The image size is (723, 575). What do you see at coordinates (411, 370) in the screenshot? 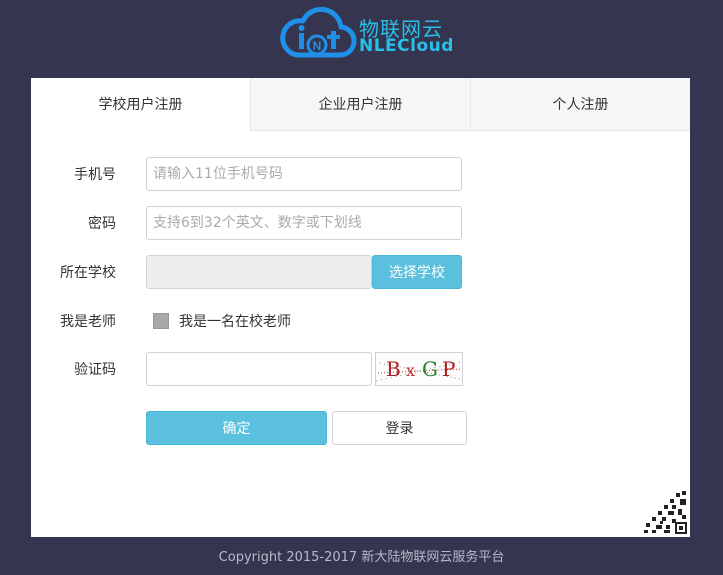
I see `captcha-char-2: x` at bounding box center [411, 370].